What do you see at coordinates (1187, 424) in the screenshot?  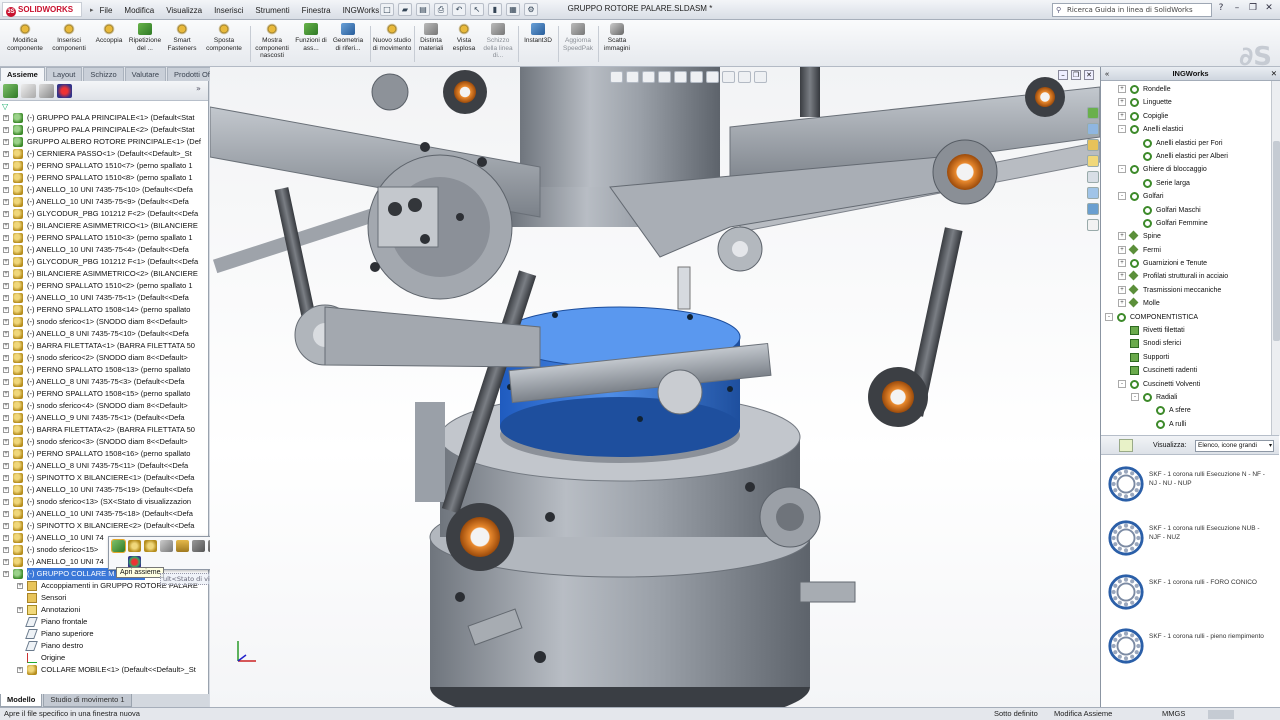 I see `library-item: A rulli` at bounding box center [1187, 424].